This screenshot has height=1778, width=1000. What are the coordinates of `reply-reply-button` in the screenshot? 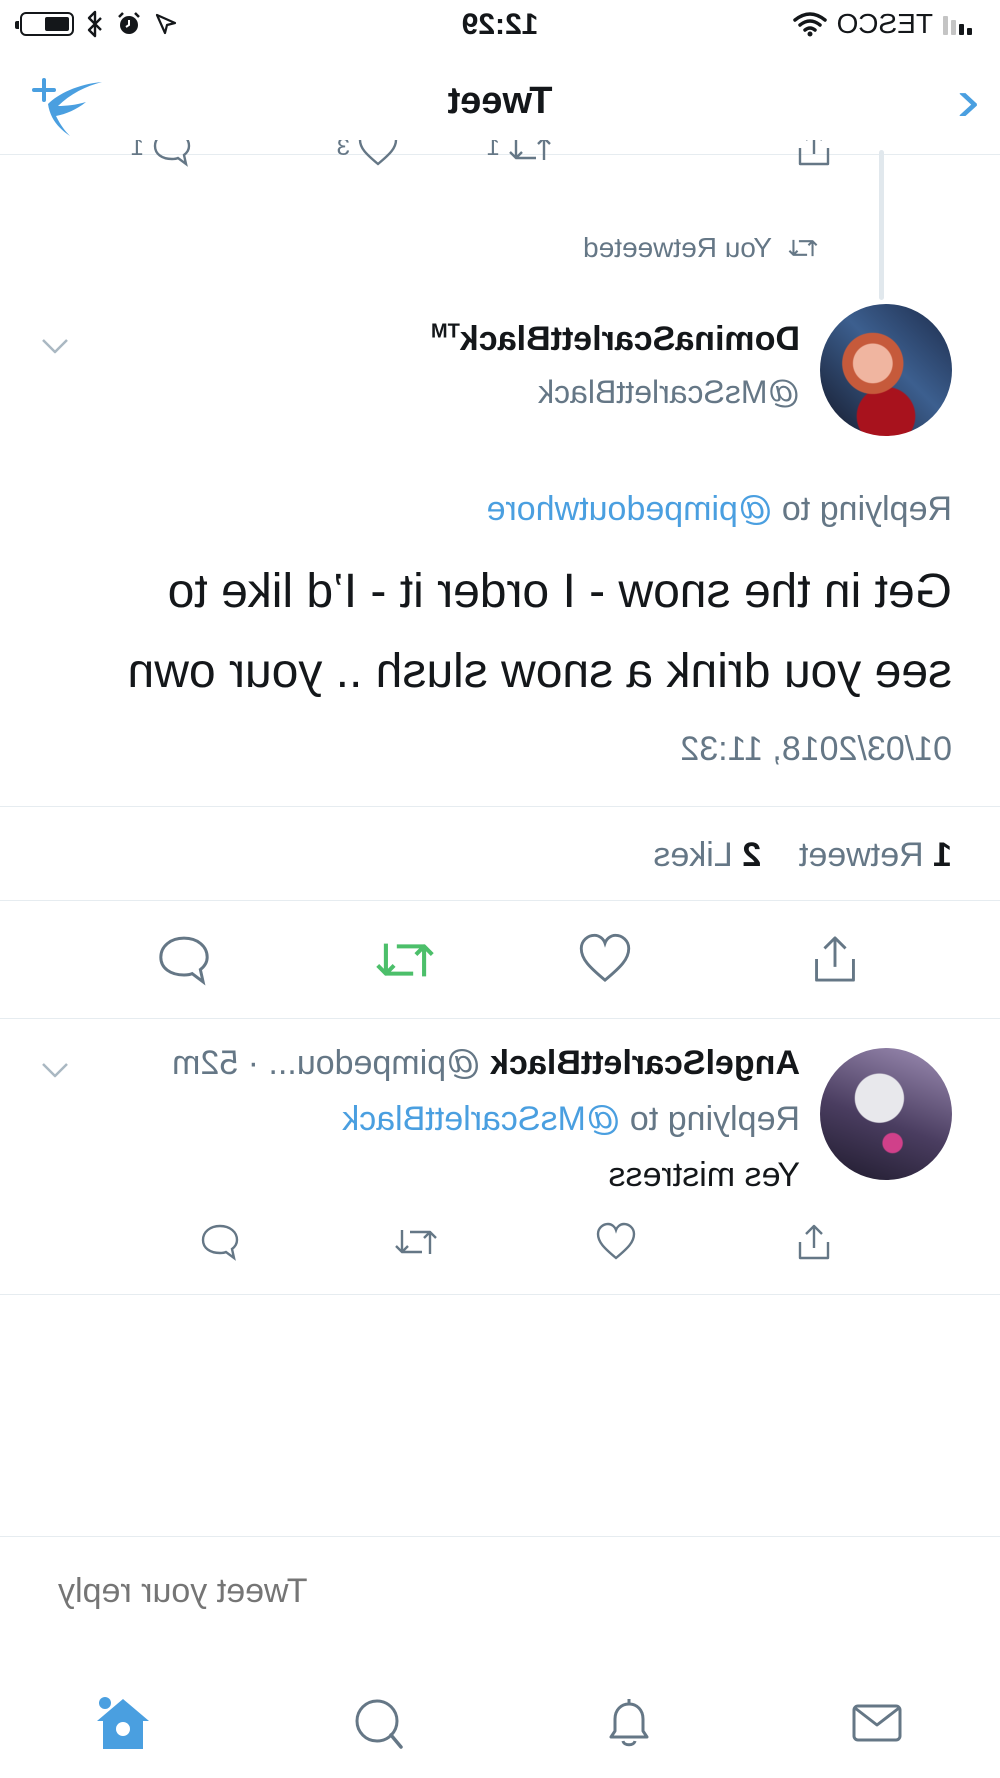 It's located at (220, 1242).